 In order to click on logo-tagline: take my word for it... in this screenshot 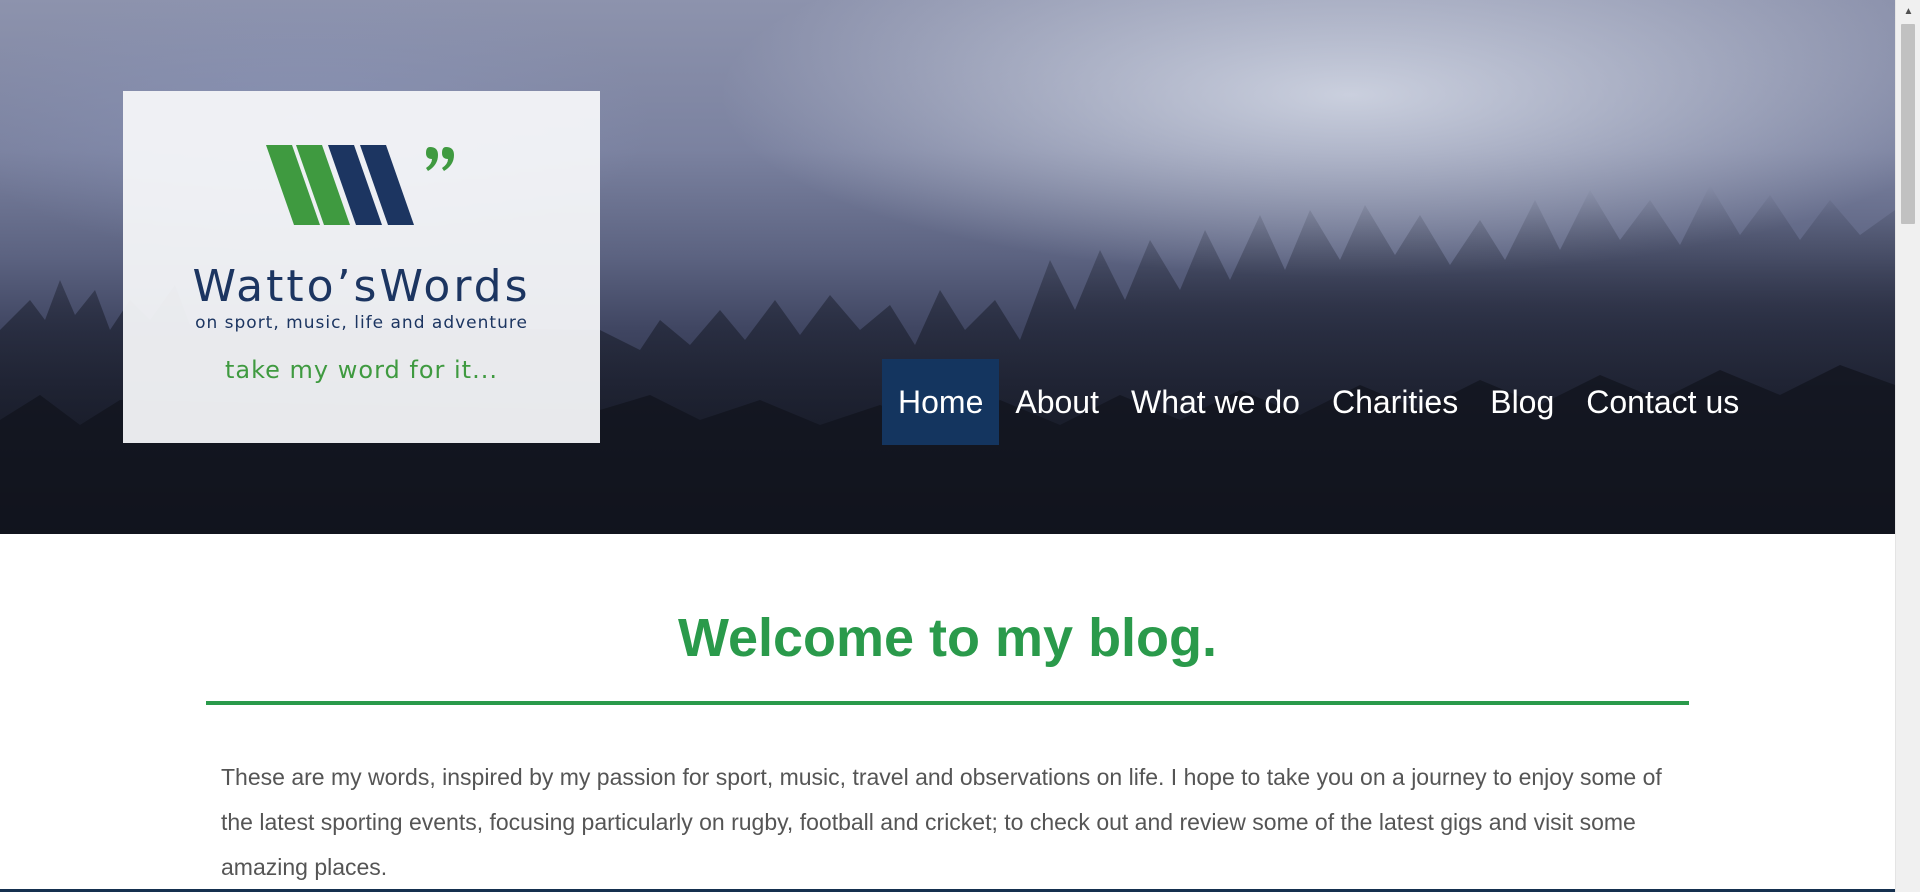, I will do `click(361, 370)`.